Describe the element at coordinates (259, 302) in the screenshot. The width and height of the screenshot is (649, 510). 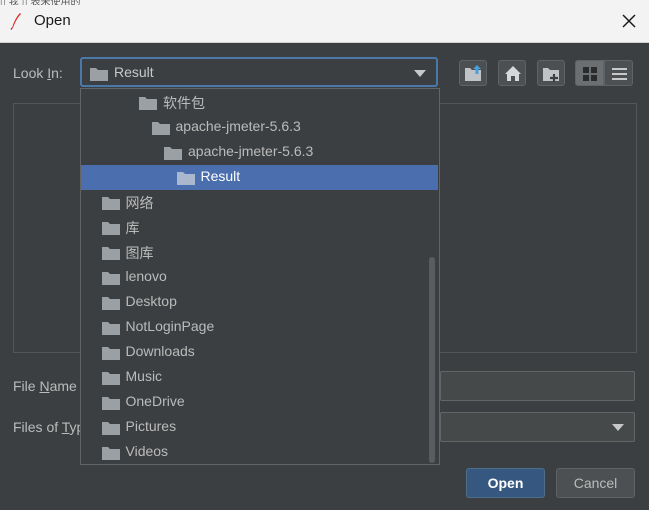
I see `dropdown-item: Desktop` at that location.